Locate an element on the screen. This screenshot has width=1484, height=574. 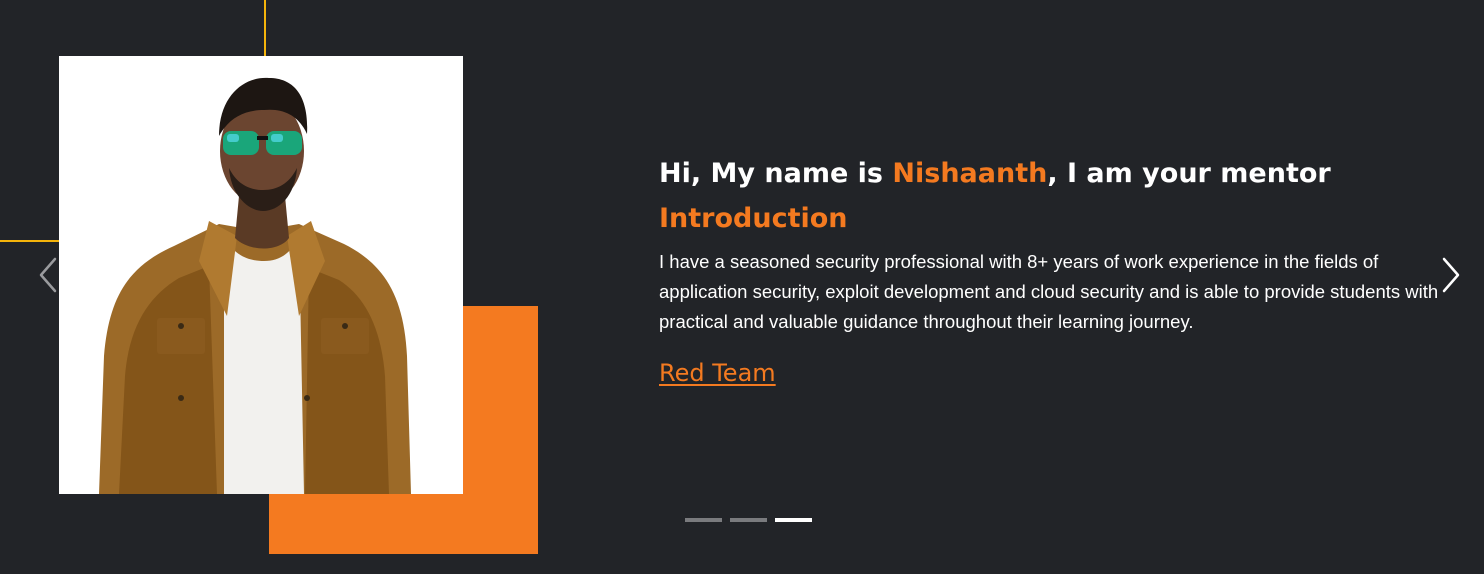
section-subheading: Introduction is located at coordinates (753, 218).